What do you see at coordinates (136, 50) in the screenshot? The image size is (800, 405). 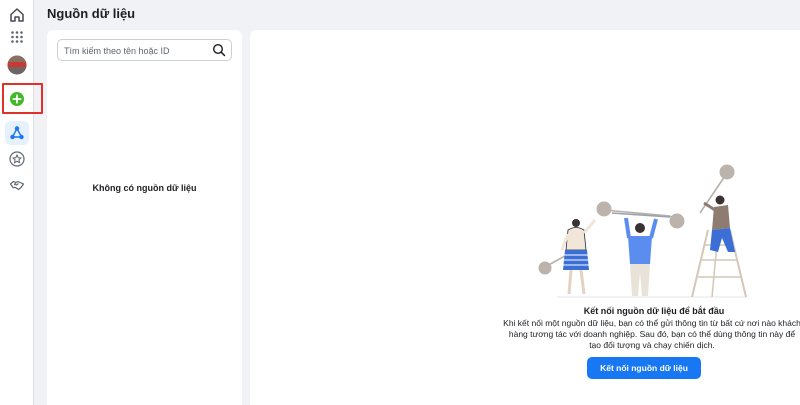 I see `search-input` at bounding box center [136, 50].